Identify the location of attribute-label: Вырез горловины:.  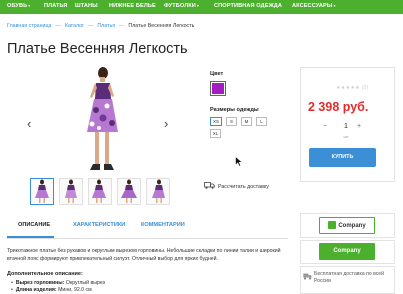
(40, 283).